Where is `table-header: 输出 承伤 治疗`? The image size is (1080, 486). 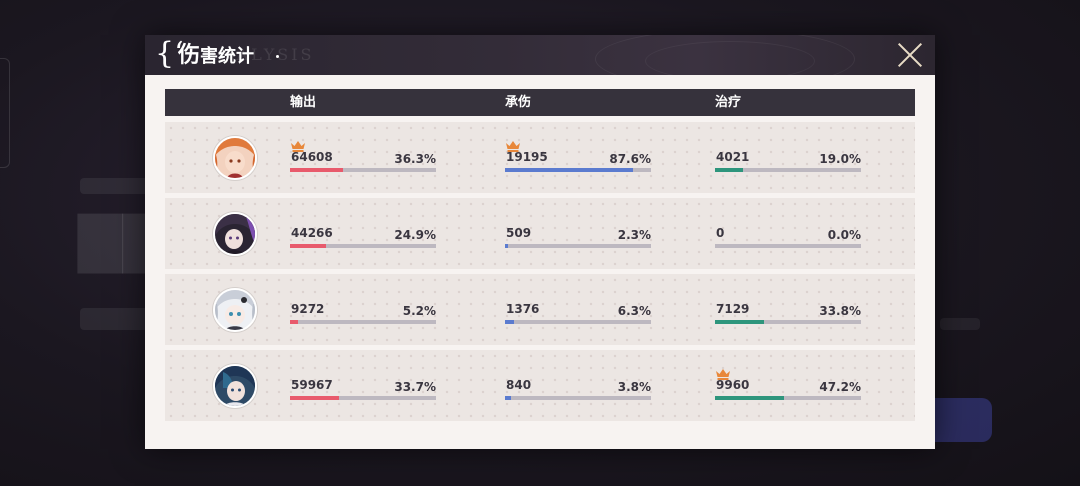 table-header: 输出 承伤 治疗 is located at coordinates (540, 102).